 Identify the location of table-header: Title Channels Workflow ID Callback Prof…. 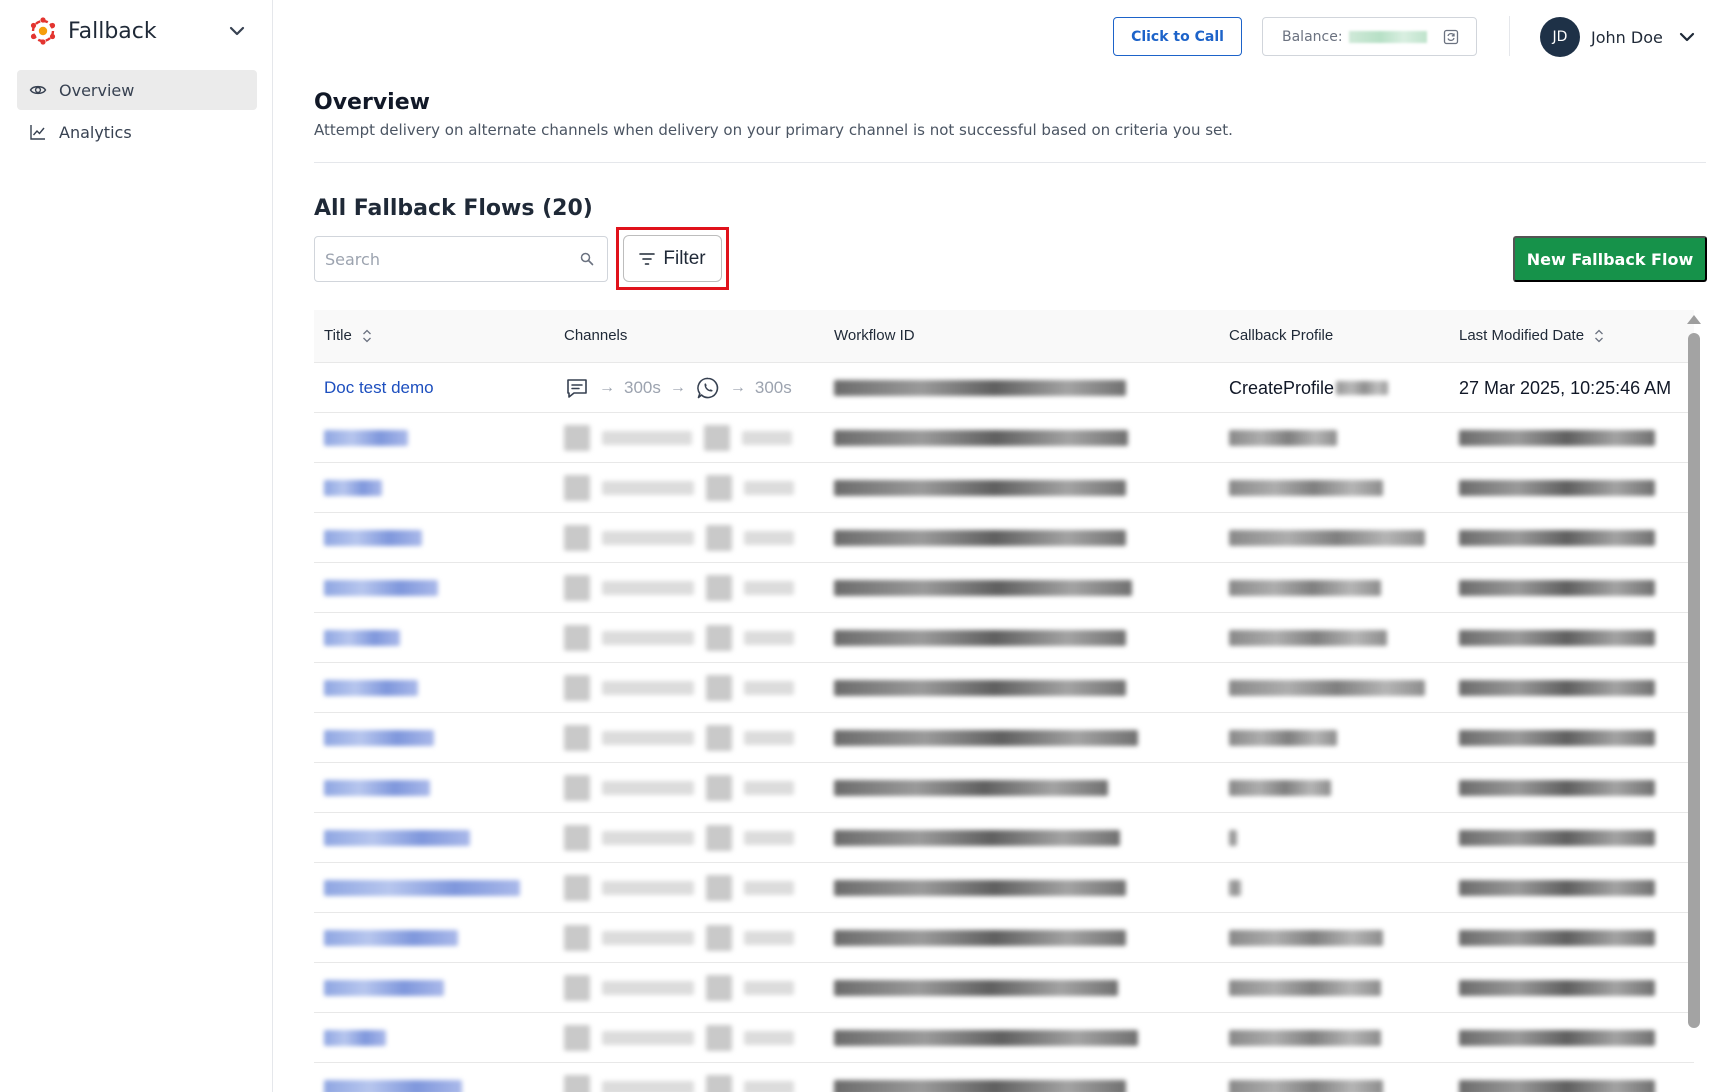
(1004, 336).